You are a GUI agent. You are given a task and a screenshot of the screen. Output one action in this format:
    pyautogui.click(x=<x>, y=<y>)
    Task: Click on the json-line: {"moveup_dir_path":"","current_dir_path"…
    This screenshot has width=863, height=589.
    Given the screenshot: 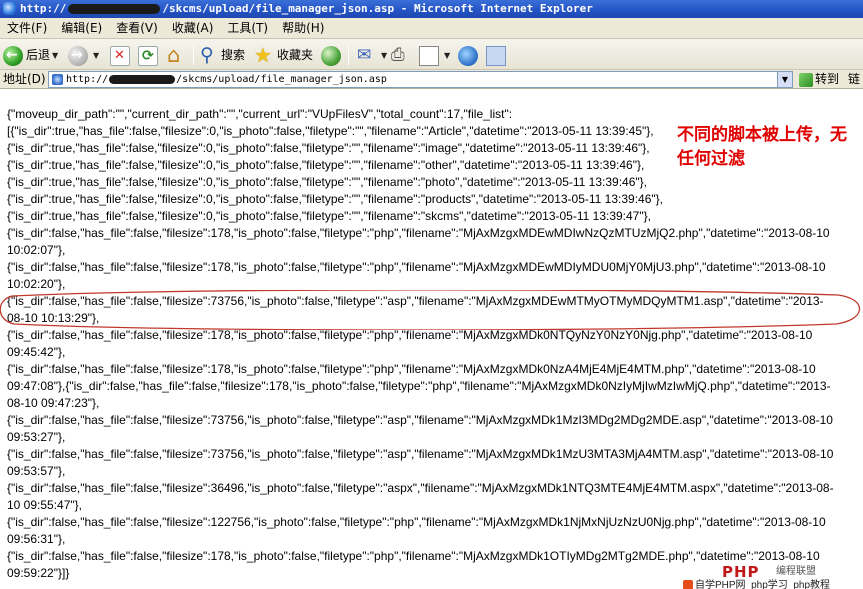 What is the action you would take?
    pyautogui.click(x=260, y=114)
    